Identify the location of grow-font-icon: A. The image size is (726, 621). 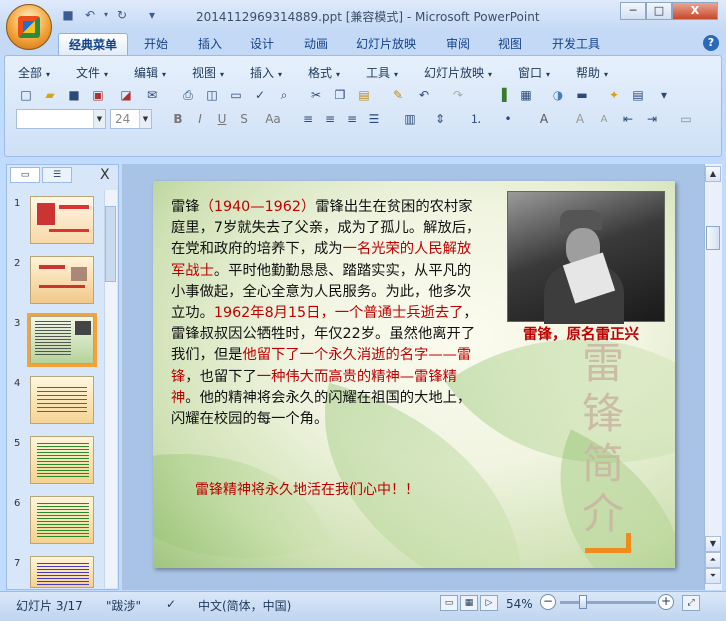
(580, 119).